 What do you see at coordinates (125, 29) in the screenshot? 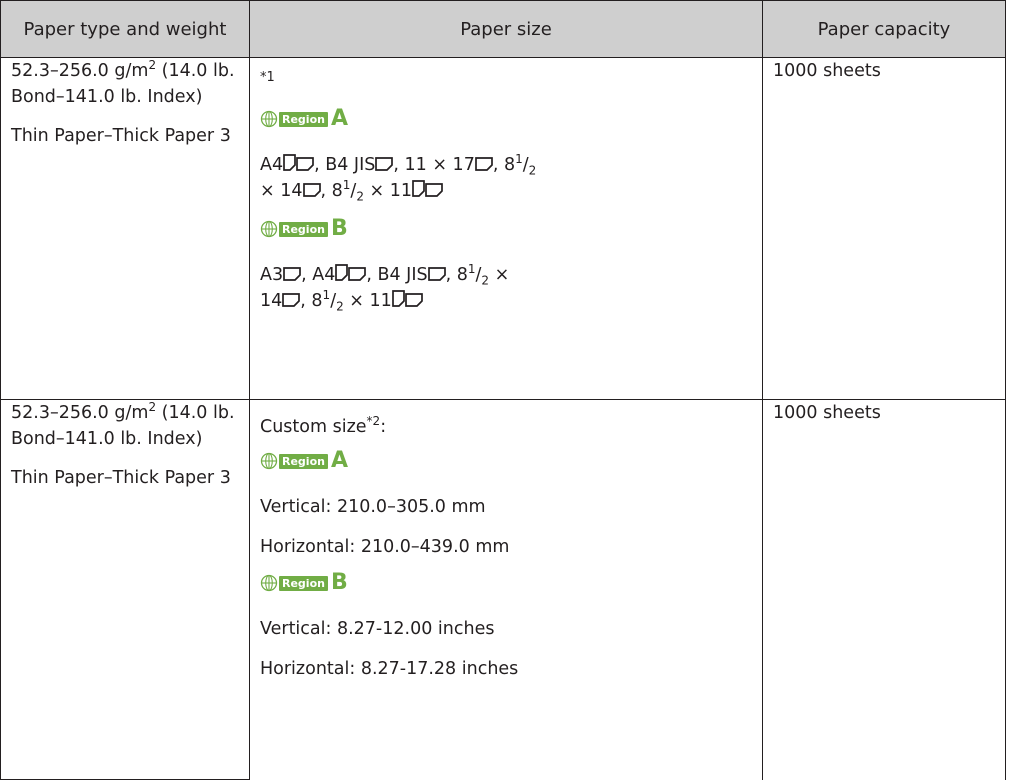
I see `header-paper-type: Paper type and weight` at bounding box center [125, 29].